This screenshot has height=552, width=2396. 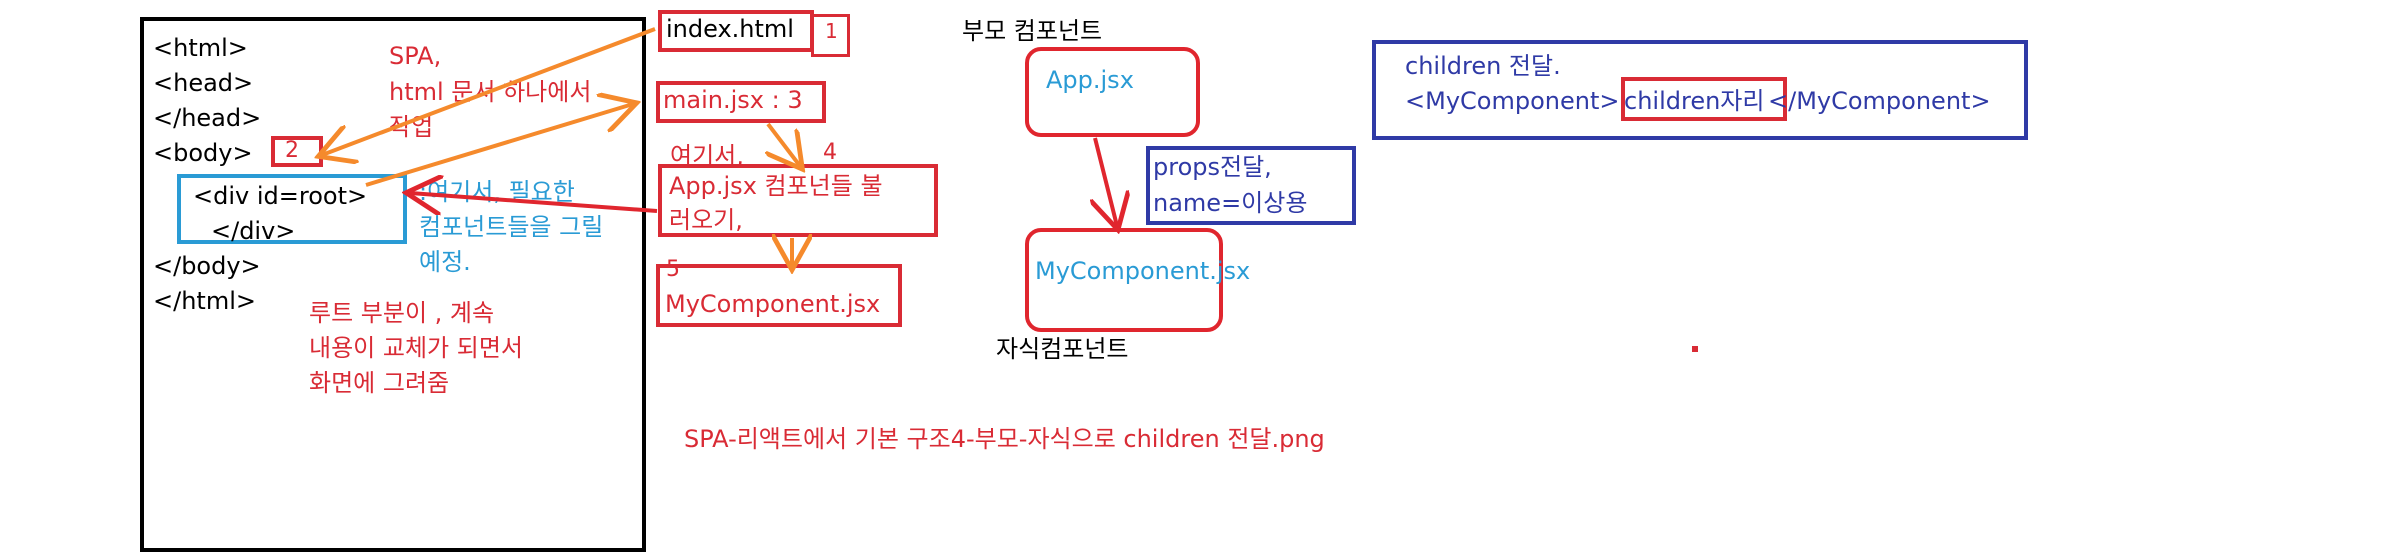 I want to click on arrow-index-to-body, so click(x=489, y=91).